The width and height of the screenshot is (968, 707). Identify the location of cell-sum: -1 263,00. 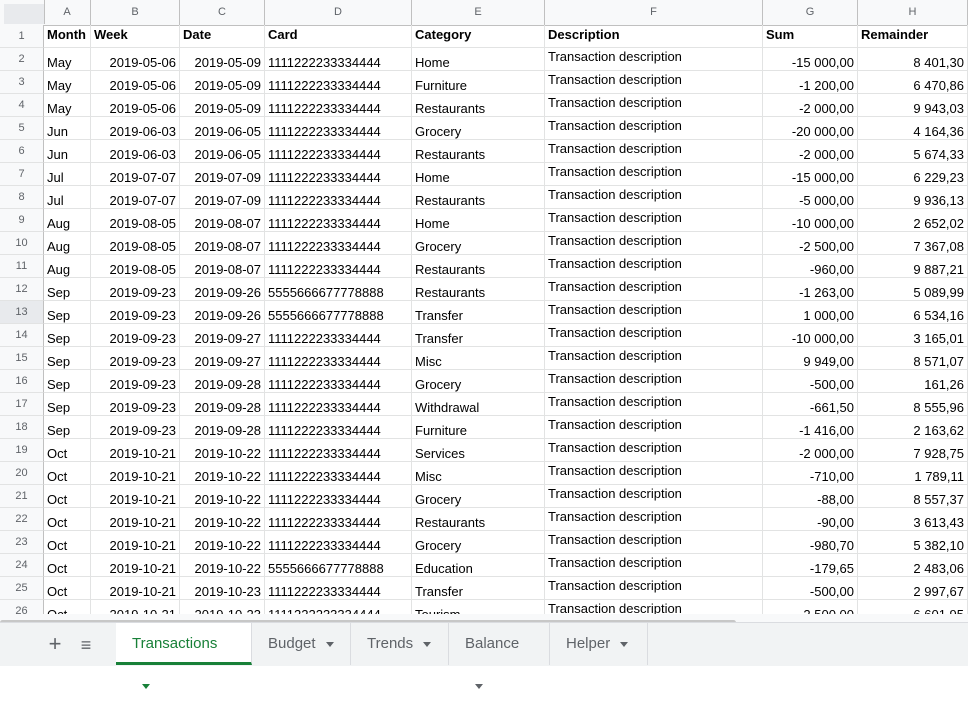
(810, 289).